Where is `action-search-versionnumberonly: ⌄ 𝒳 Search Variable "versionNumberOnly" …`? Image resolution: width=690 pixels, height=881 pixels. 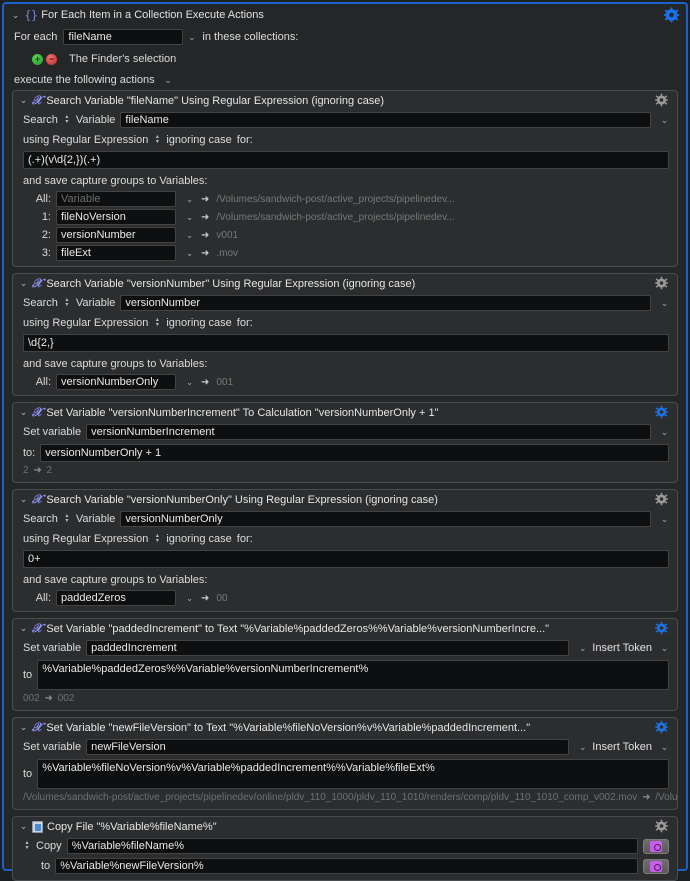
action-search-versionnumberonly: ⌄ 𝒳 Search Variable "versionNumberOnly" … is located at coordinates (345, 550).